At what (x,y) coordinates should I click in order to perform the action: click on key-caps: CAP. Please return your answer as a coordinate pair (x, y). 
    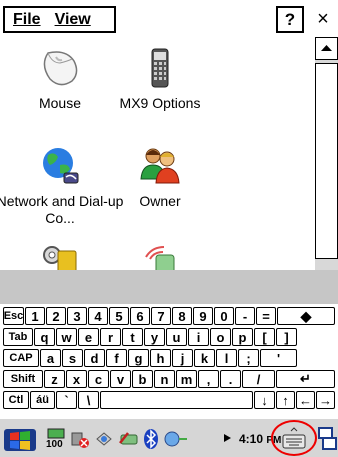
    Looking at the image, I should click on (21, 358).